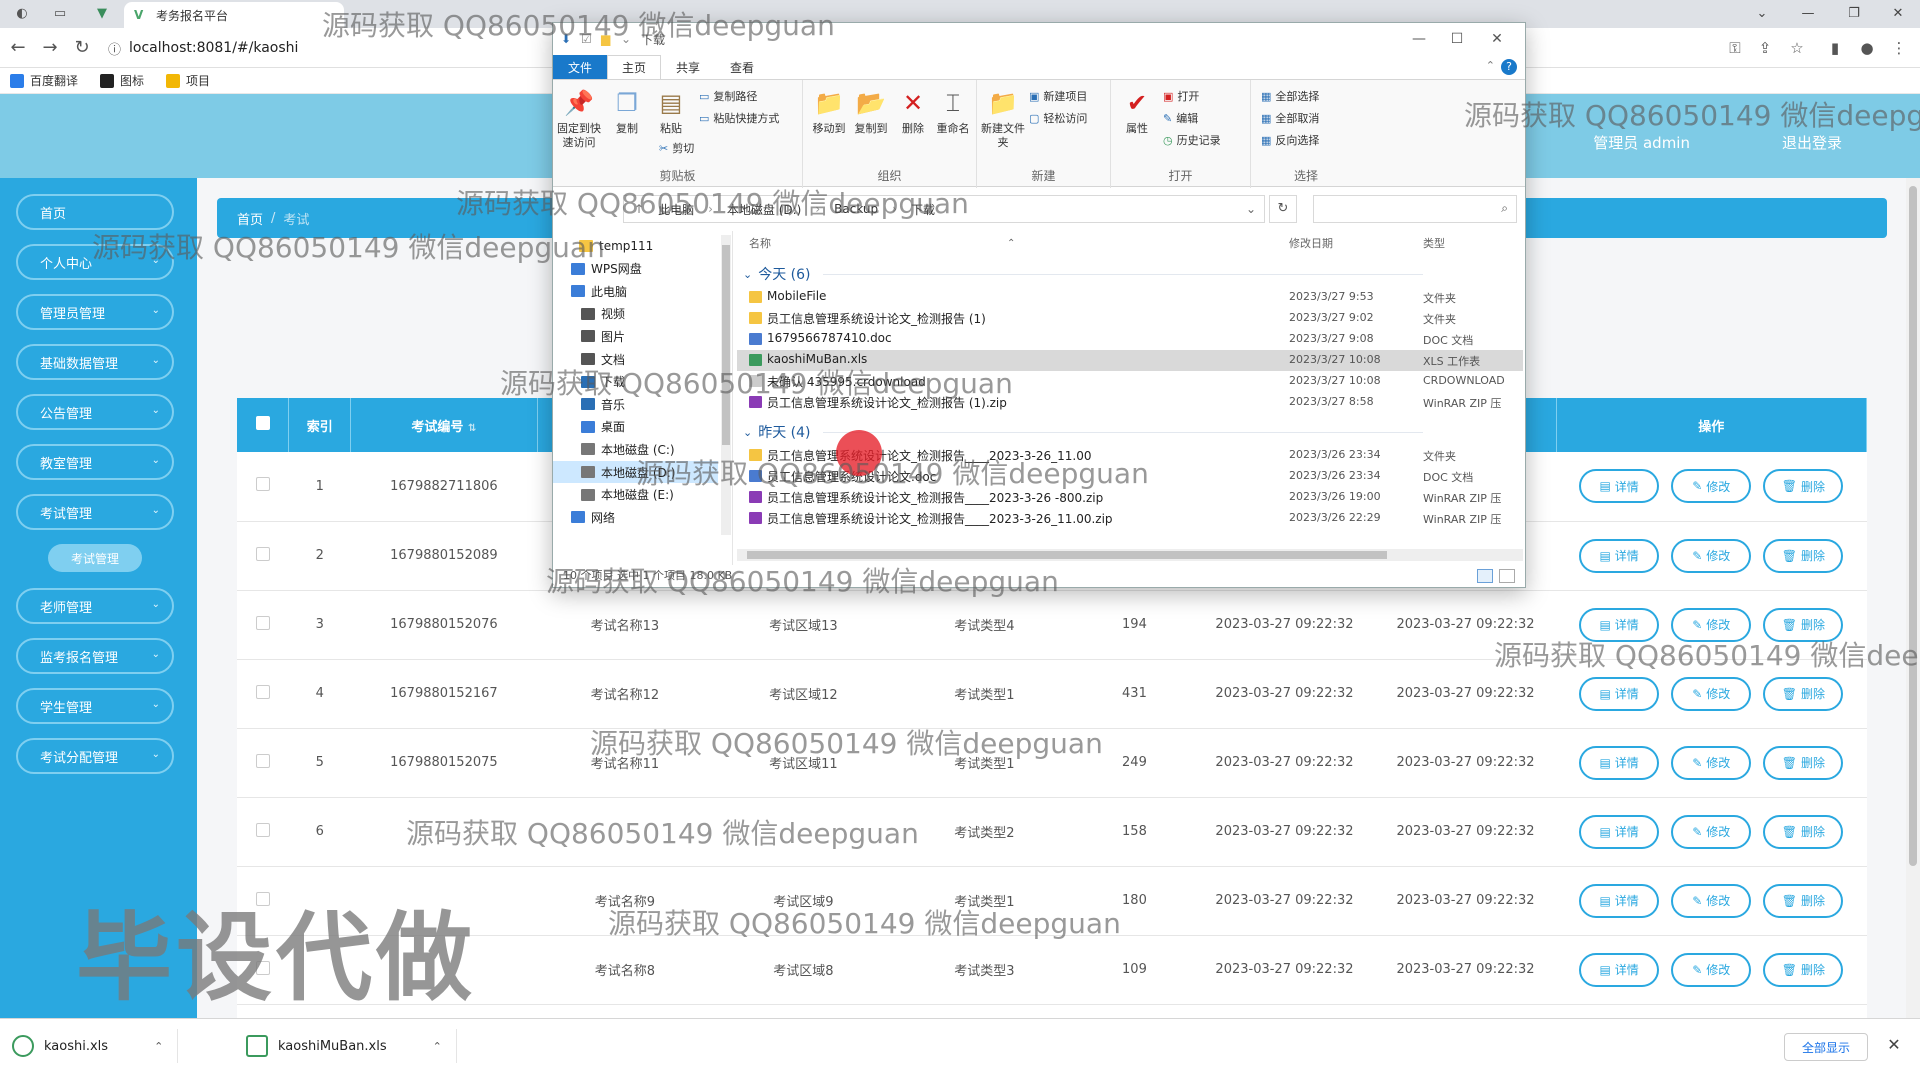  What do you see at coordinates (95, 656) in the screenshot?
I see `sidebar-item-proctor: 监考报名管理 ⌄` at bounding box center [95, 656].